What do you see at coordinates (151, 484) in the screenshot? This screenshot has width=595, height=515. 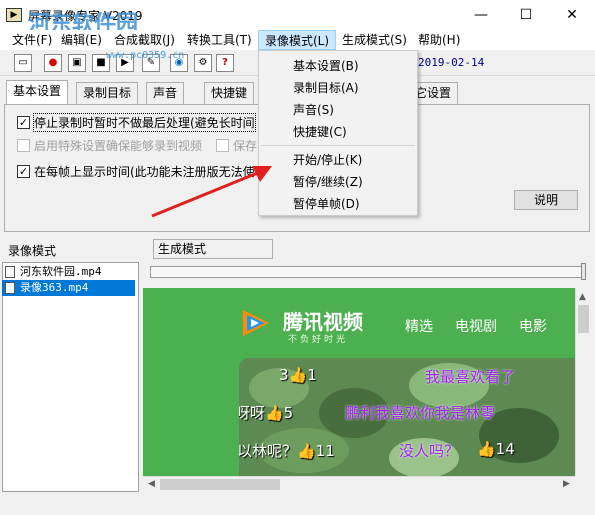 I see `scroll-left-icon: ◀` at bounding box center [151, 484].